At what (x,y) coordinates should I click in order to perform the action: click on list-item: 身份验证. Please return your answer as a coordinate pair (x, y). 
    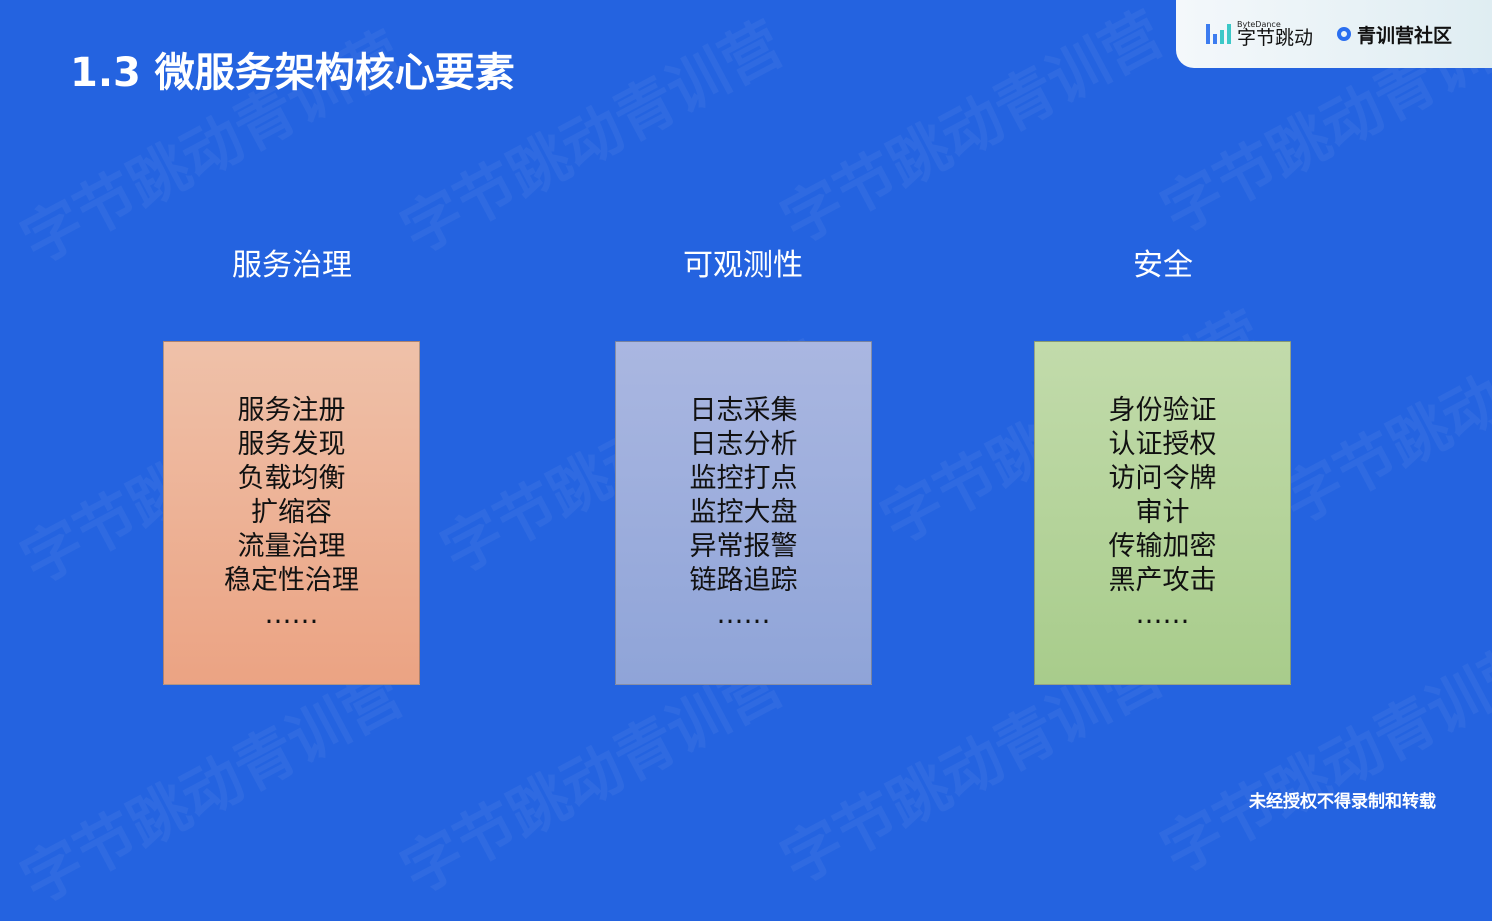
    Looking at the image, I should click on (1162, 410).